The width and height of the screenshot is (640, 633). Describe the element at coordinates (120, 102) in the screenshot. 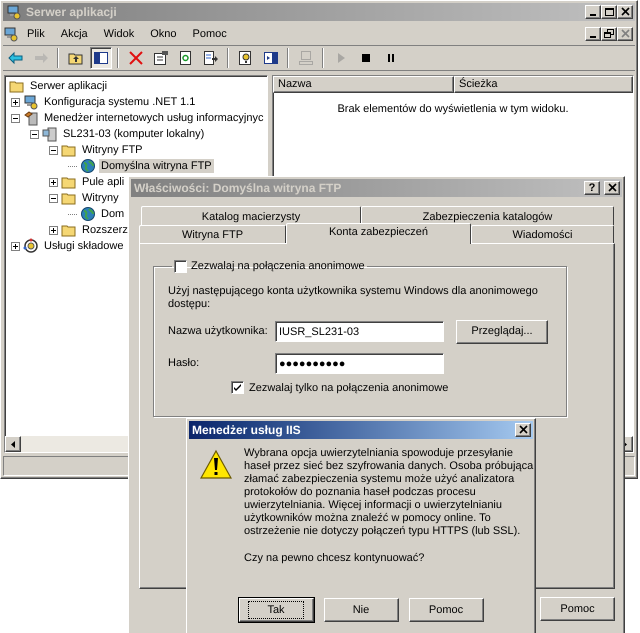

I see `tree-item: Konfiguracja systemu .NET 1.1` at that location.